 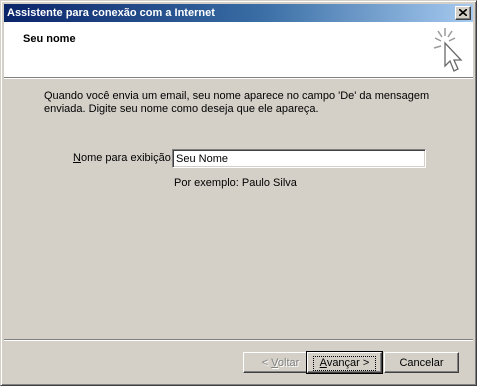 I want to click on title-bar: Assistente para conexão com a Internet, so click(x=238, y=13).